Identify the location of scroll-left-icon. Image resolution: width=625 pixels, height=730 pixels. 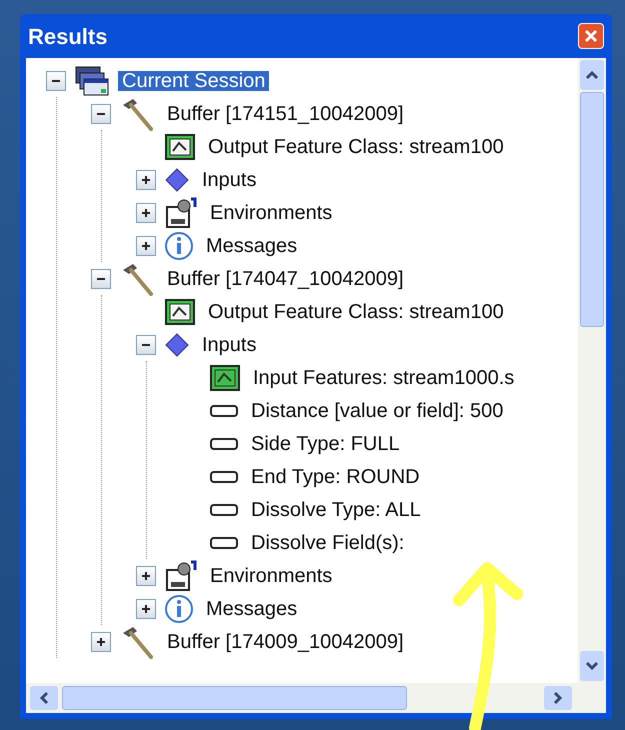
(44, 698).